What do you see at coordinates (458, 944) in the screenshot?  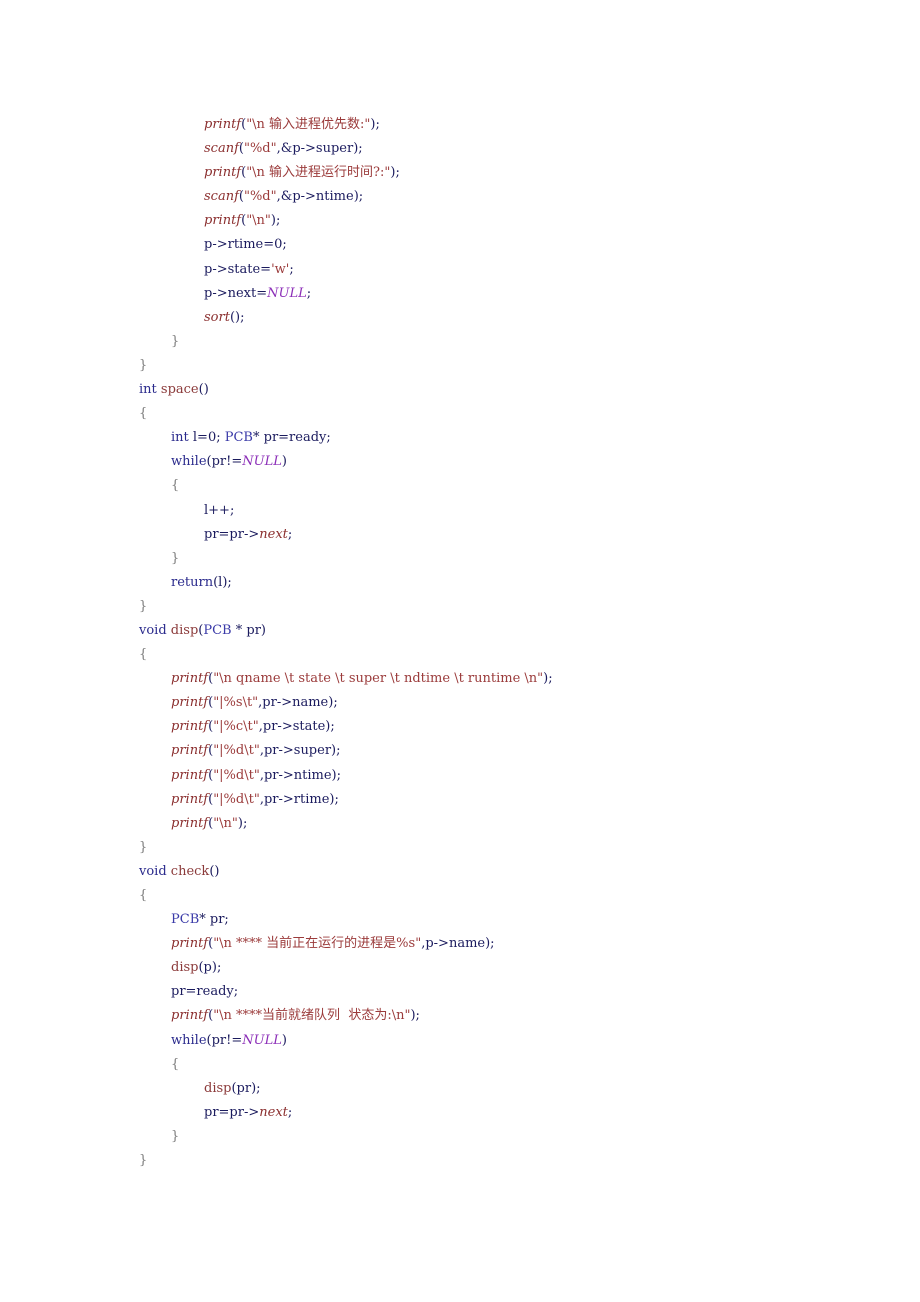 I see `code-text: ,p->name);` at bounding box center [458, 944].